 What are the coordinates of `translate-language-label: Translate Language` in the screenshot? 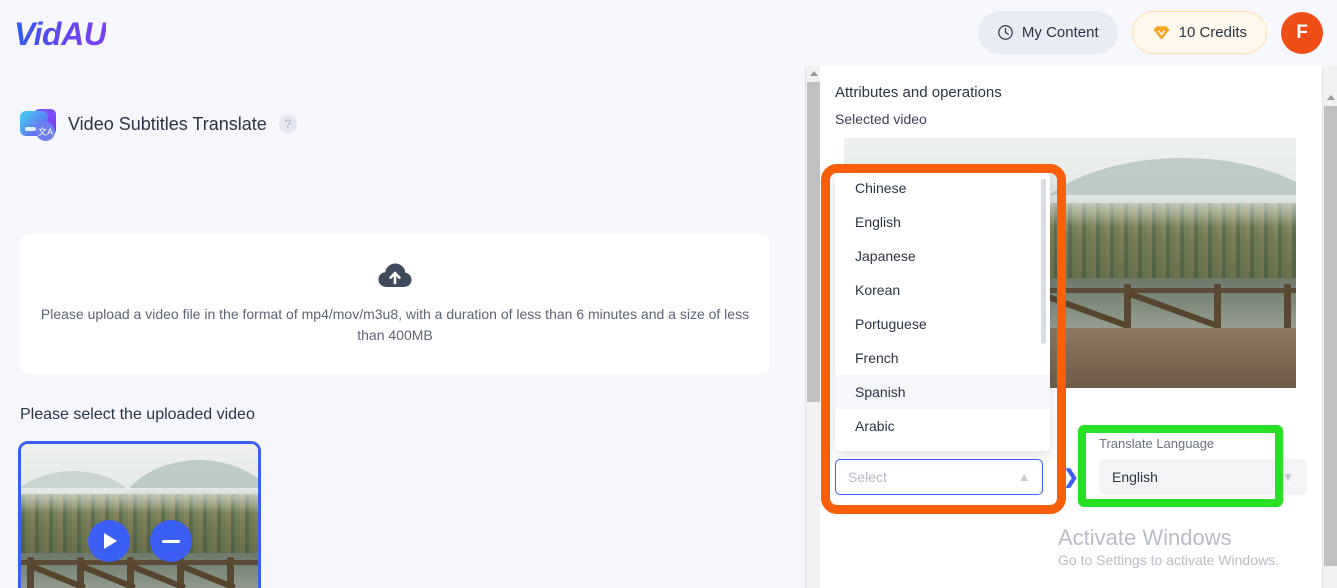 It's located at (1157, 443).